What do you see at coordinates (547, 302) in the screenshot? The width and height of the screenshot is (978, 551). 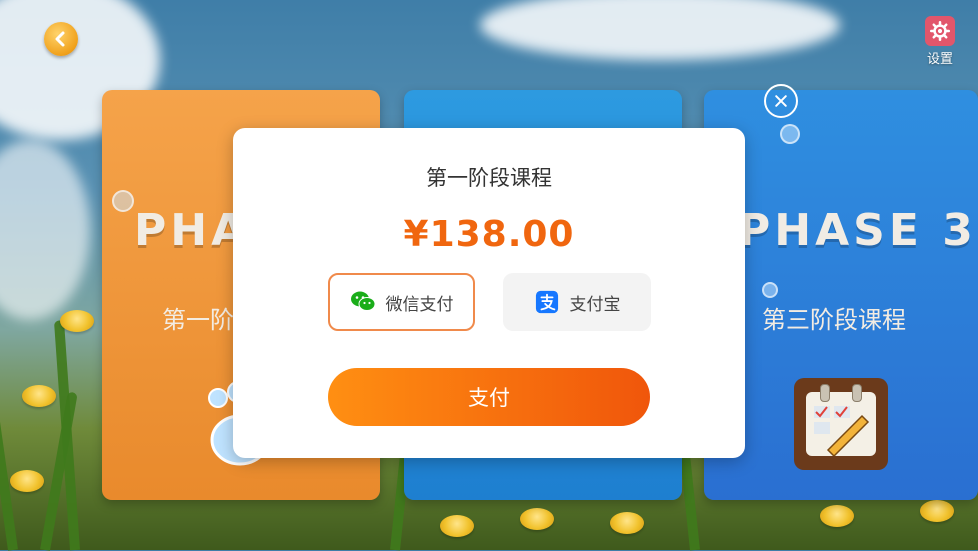 I see `alipay-icon` at bounding box center [547, 302].